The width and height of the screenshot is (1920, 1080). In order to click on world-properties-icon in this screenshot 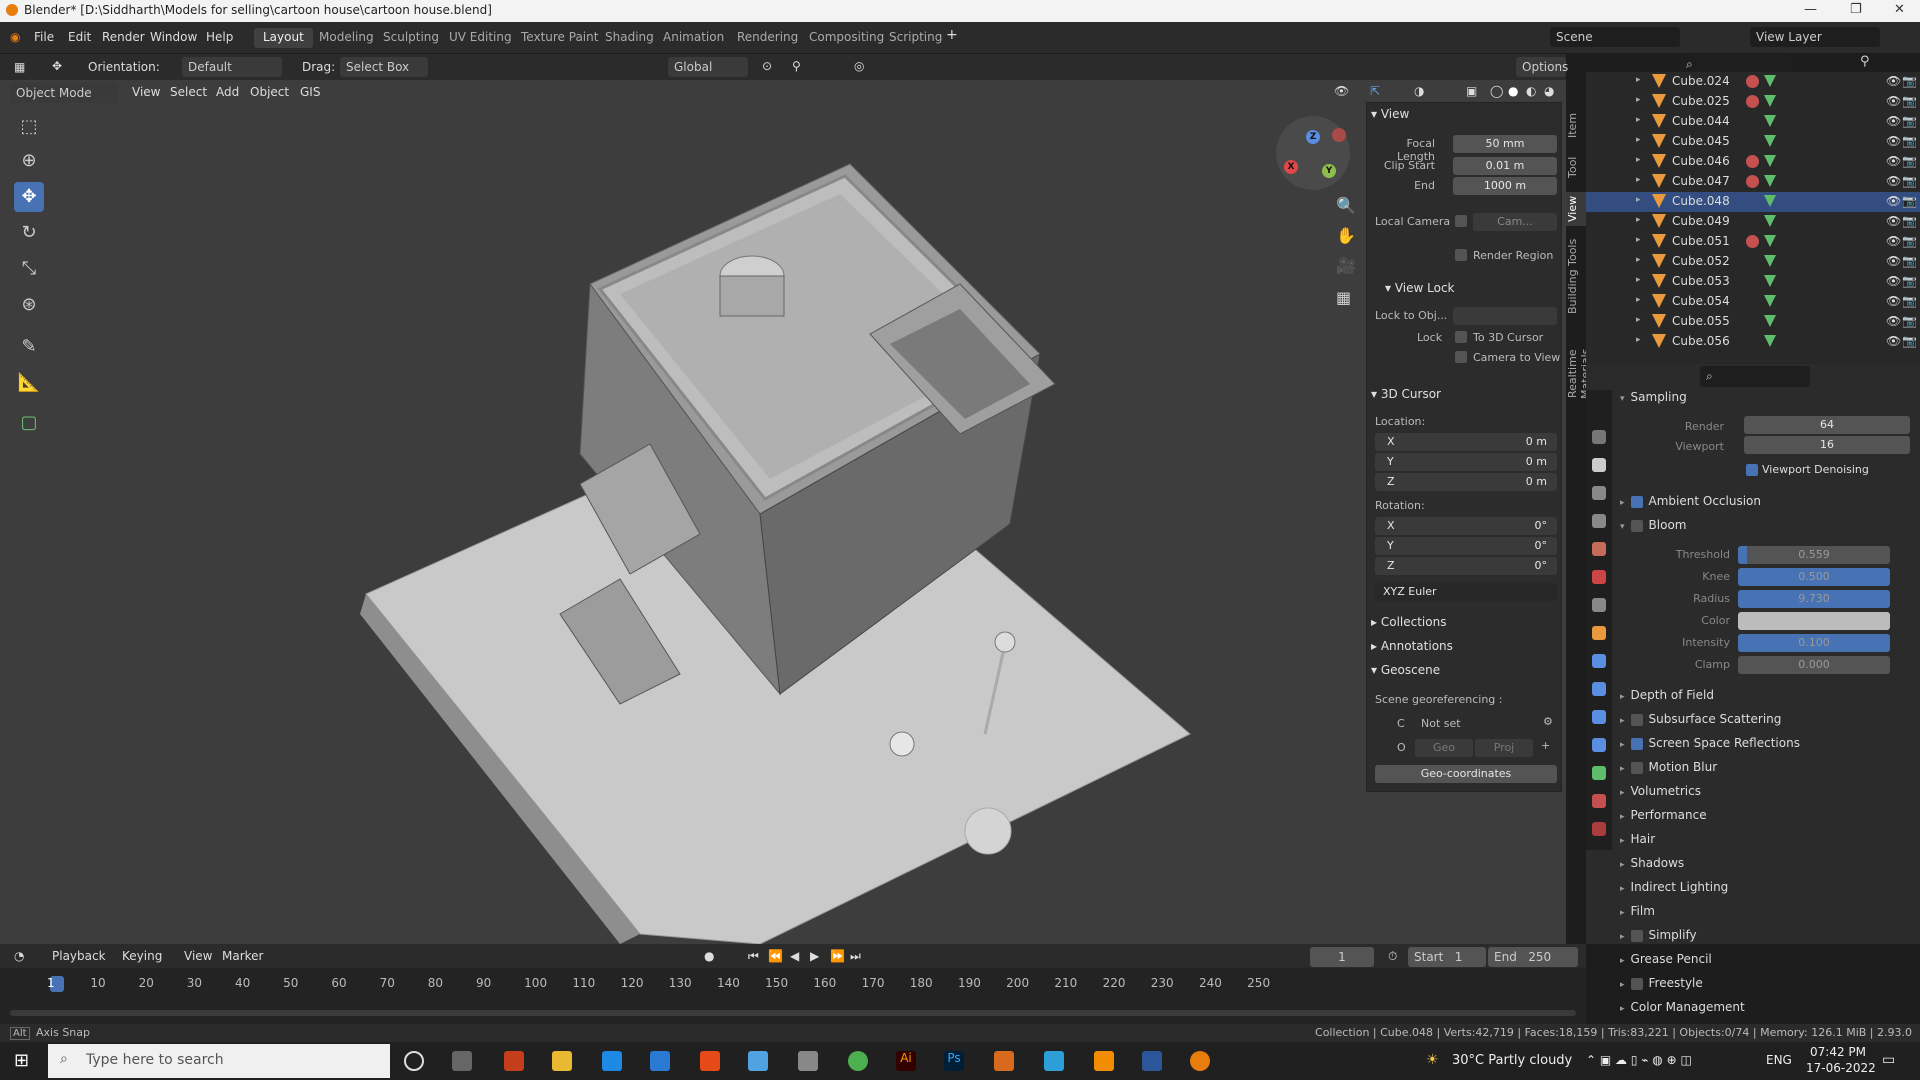, I will do `click(1599, 577)`.